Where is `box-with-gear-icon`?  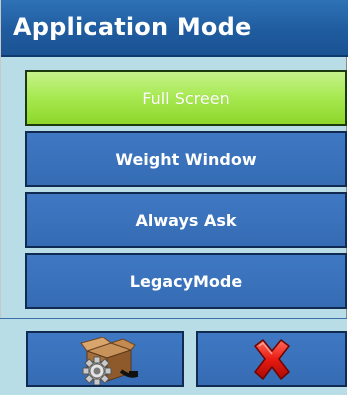 box-with-gear-icon is located at coordinates (108, 362).